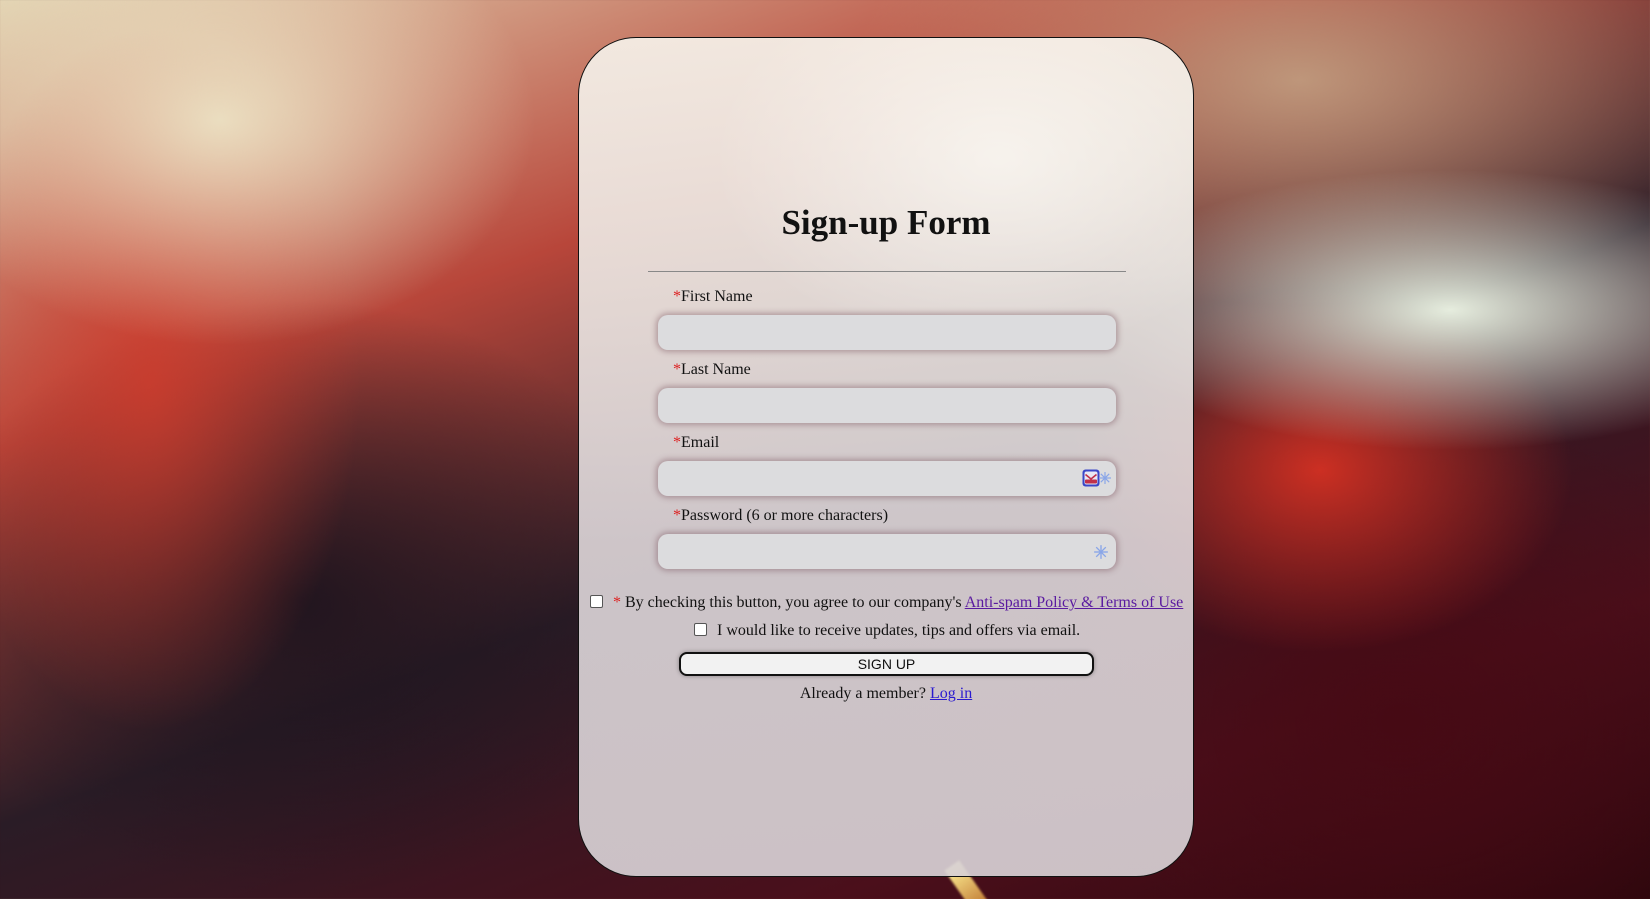  What do you see at coordinates (717, 296) in the screenshot?
I see `first-name-label-text: First Name` at bounding box center [717, 296].